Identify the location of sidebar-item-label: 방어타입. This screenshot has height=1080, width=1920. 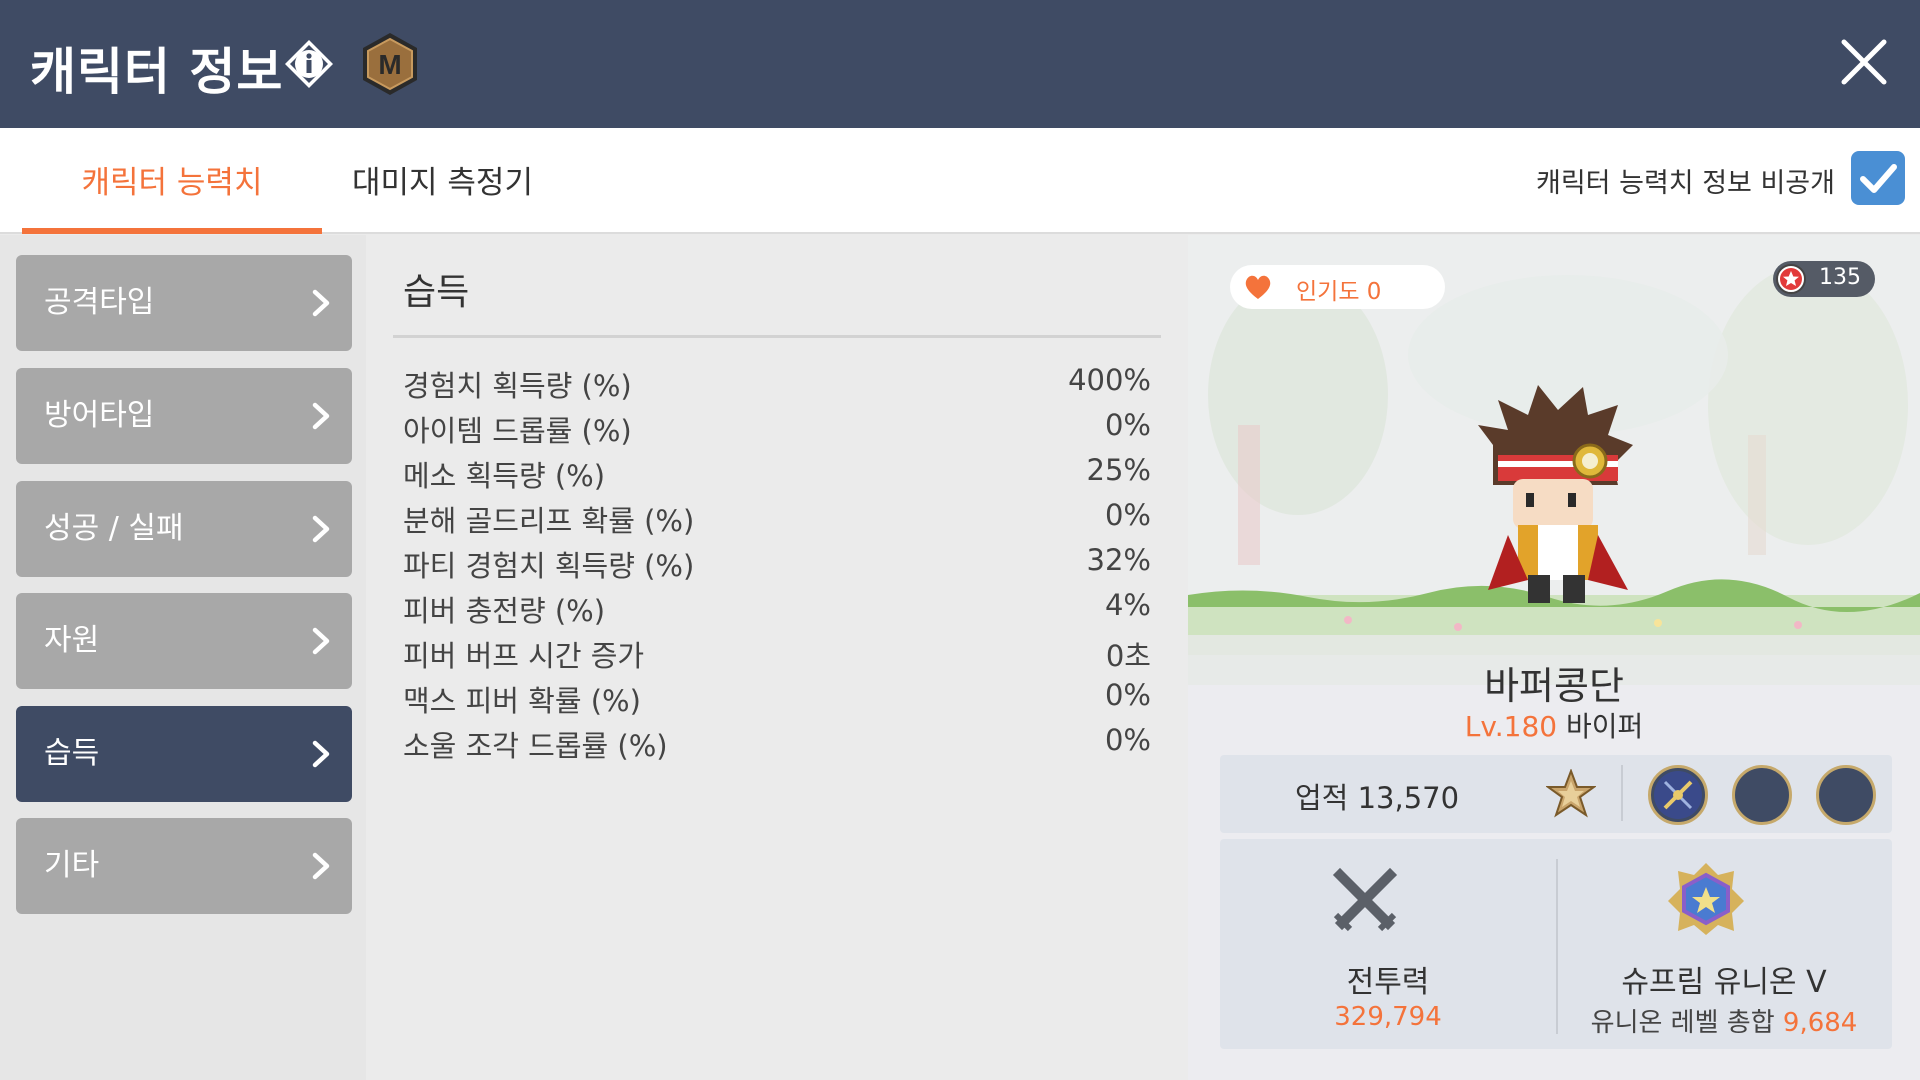
(99, 415).